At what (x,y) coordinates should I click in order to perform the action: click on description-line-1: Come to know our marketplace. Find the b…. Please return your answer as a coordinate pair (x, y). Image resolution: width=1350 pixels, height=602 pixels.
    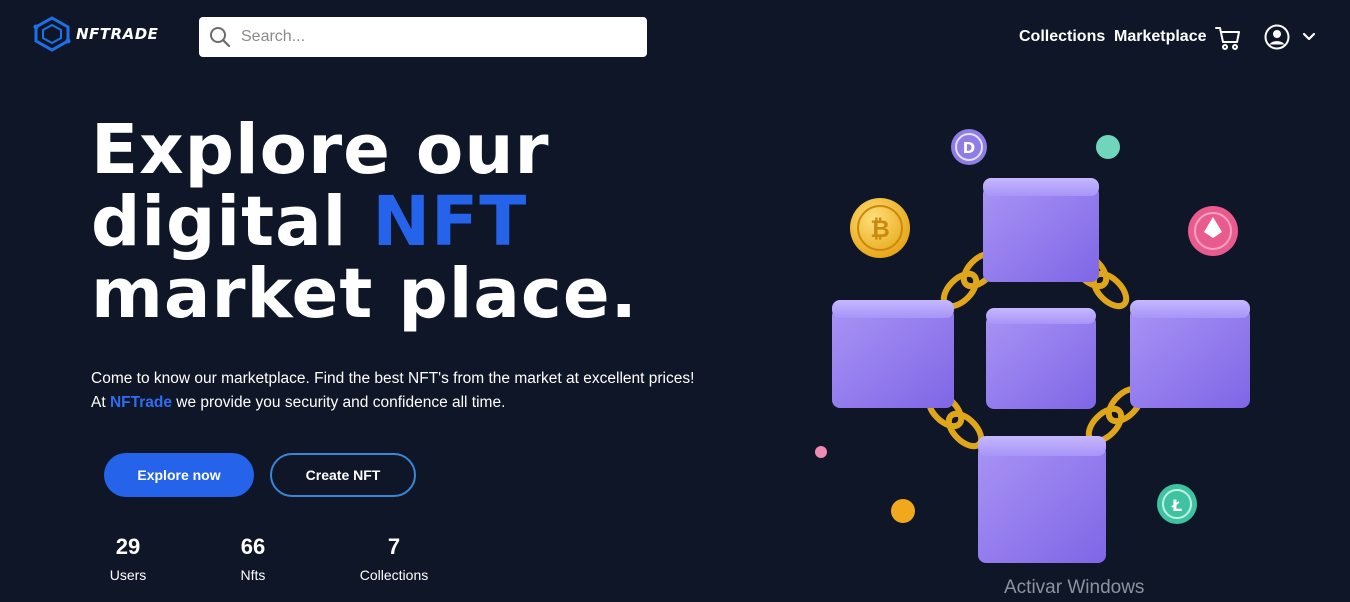
    Looking at the image, I should click on (393, 378).